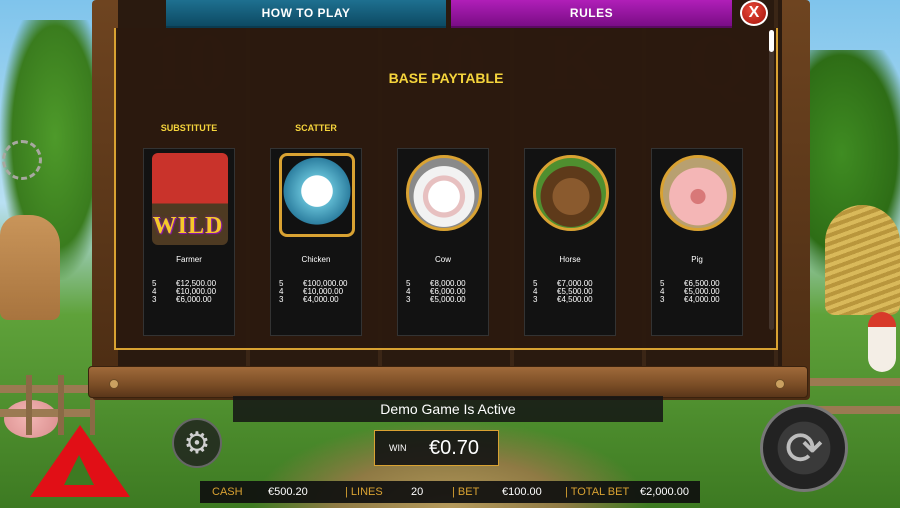 Image resolution: width=900 pixels, height=508 pixels. Describe the element at coordinates (448, 382) in the screenshot. I see `wooden-beam` at that location.